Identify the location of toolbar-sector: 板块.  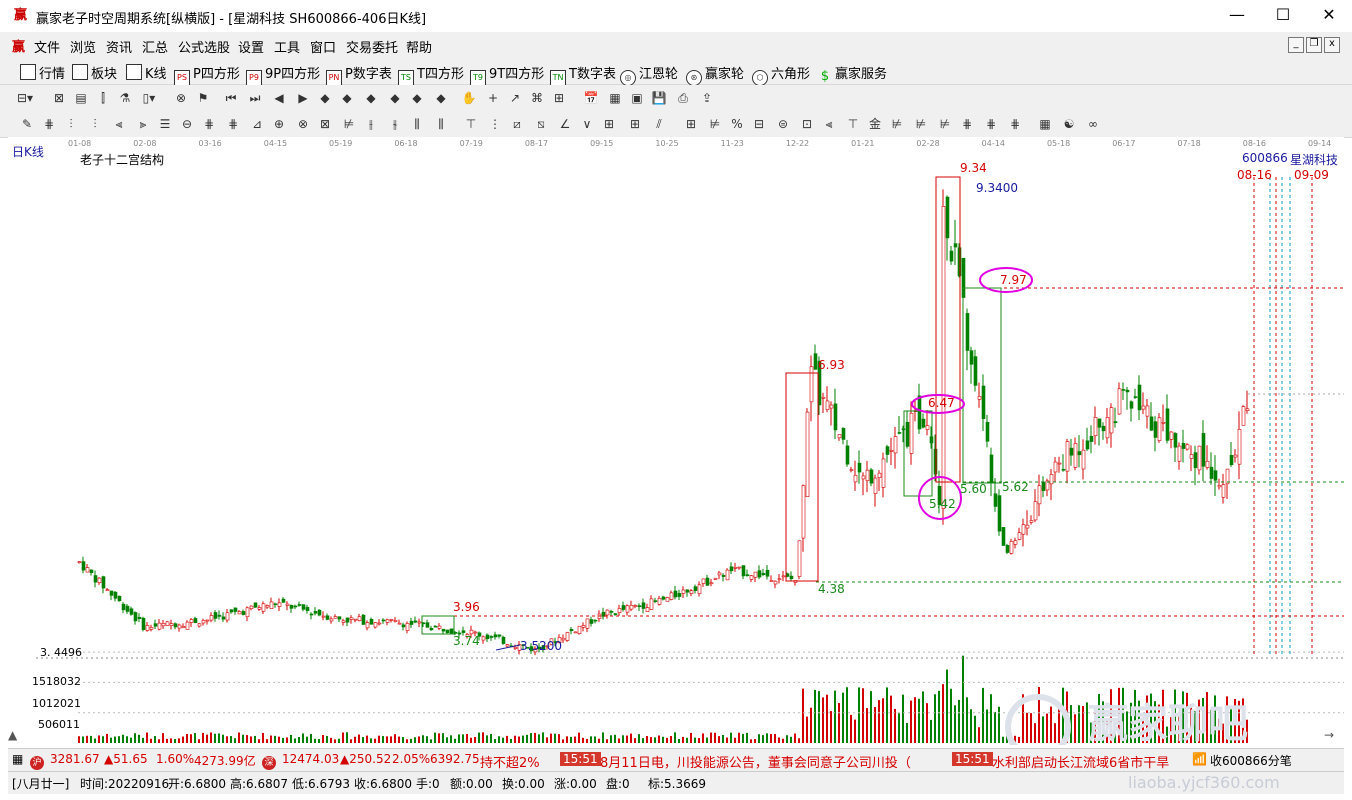
(94, 72).